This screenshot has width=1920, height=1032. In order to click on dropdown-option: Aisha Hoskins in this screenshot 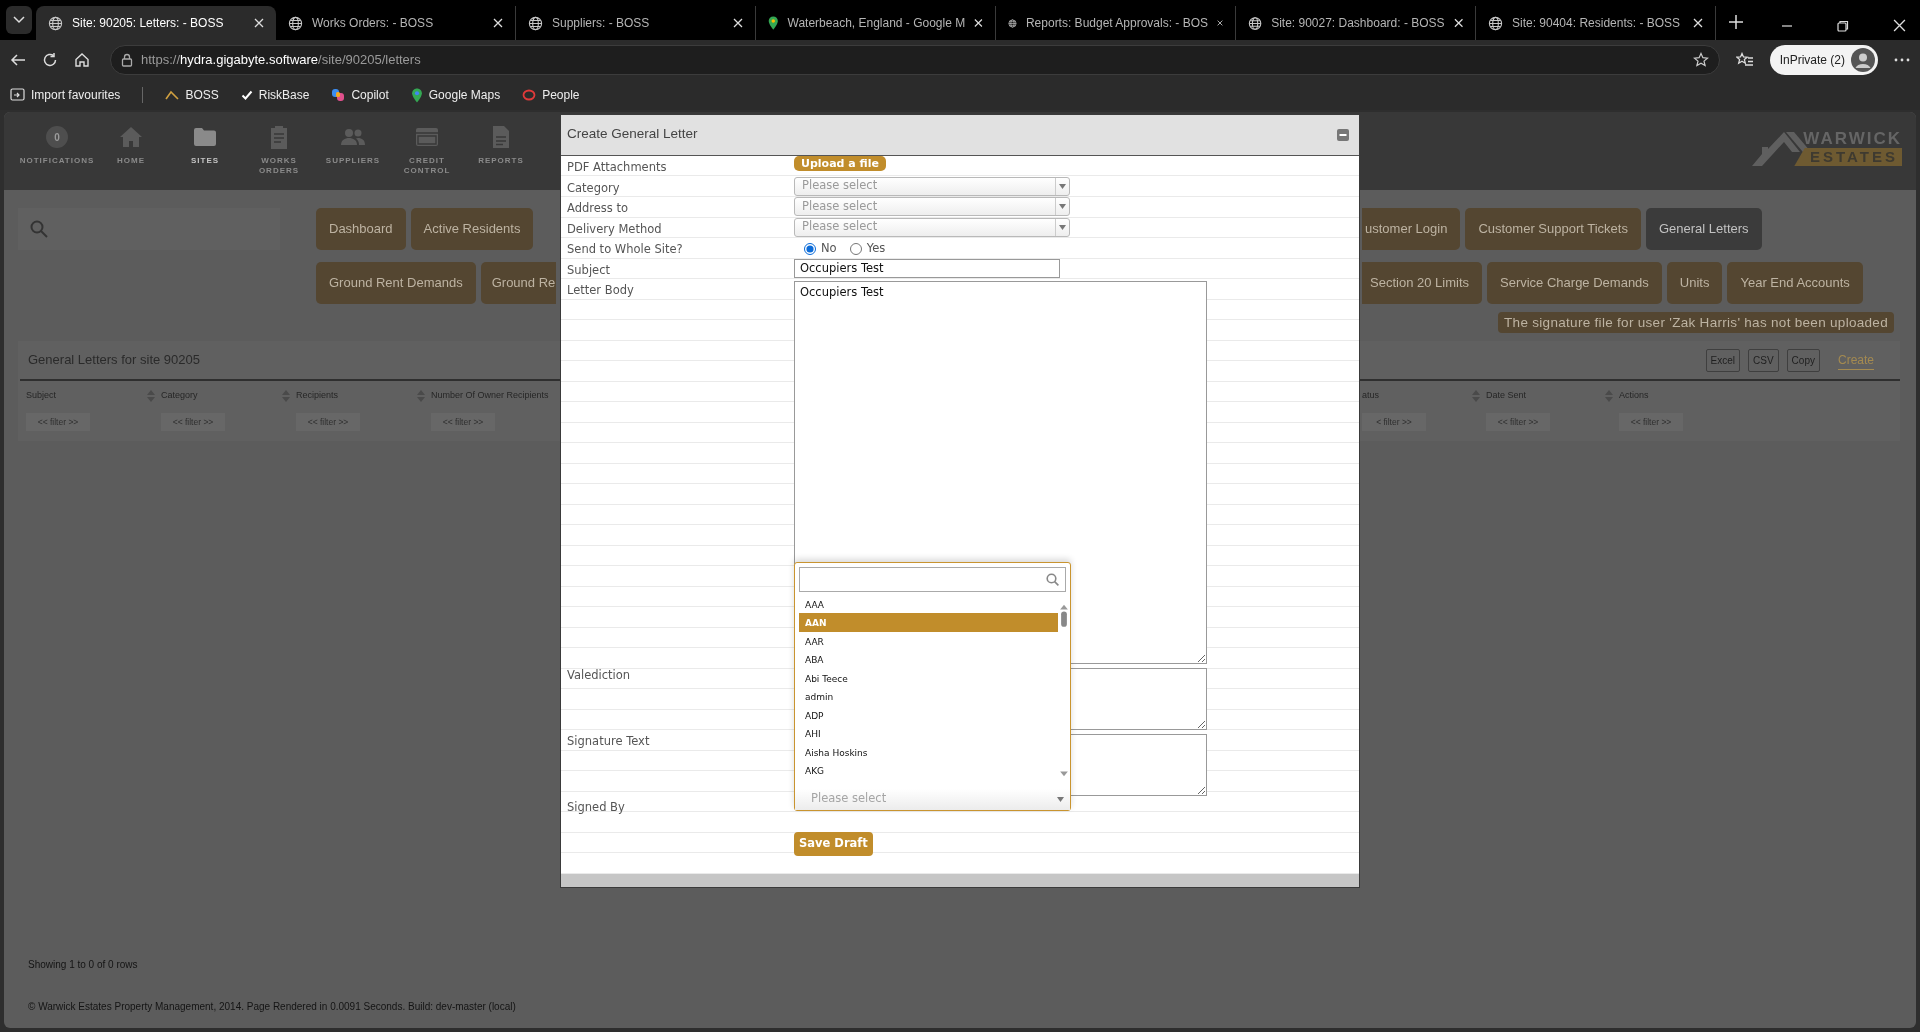, I will do `click(928, 751)`.